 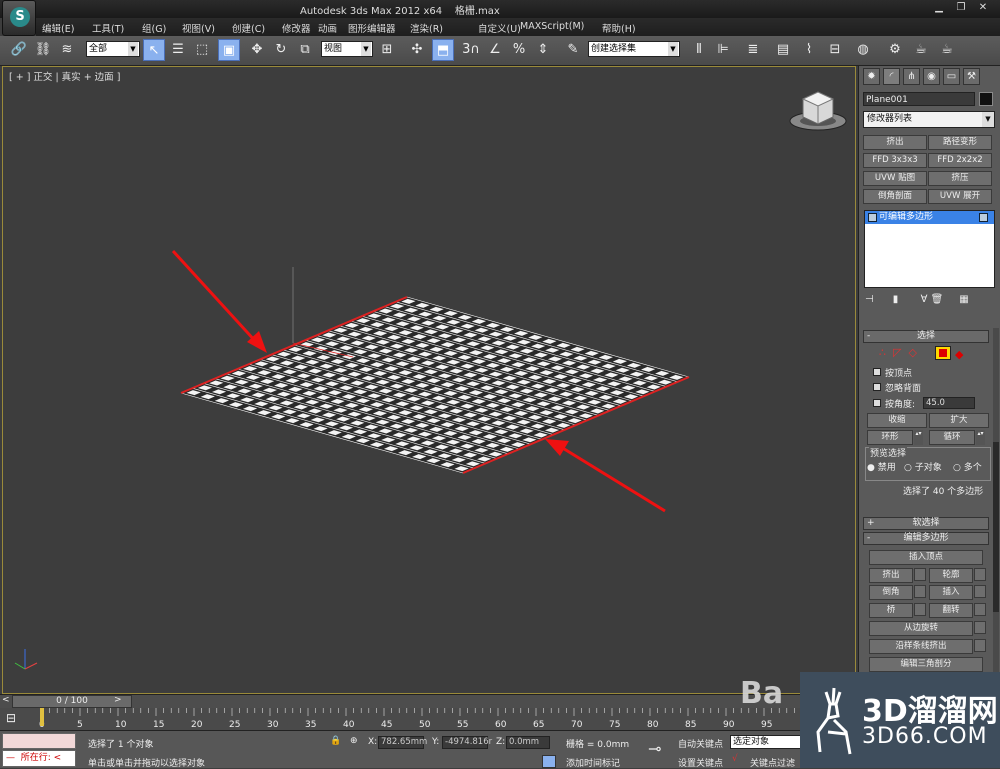 What do you see at coordinates (198, 28) in the screenshot?
I see `menu-item-3: 视图(V)` at bounding box center [198, 28].